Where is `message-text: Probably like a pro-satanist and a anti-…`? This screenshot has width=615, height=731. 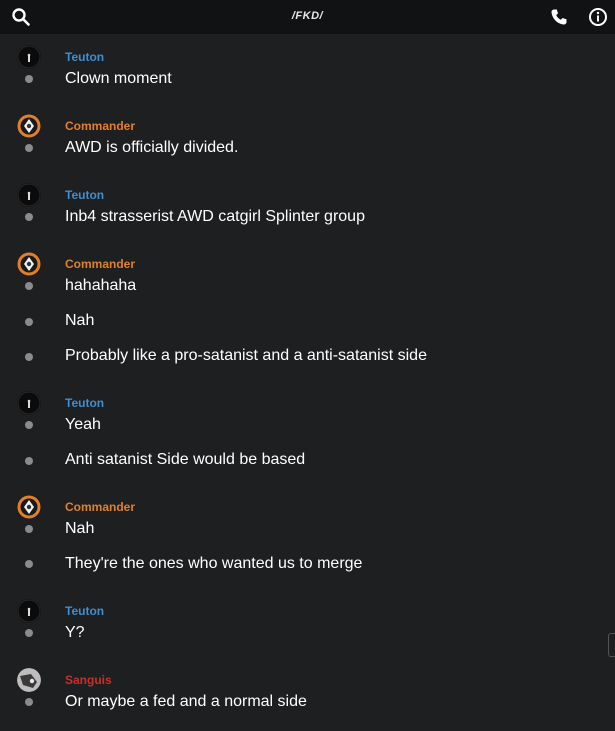
message-text: Probably like a pro-satanist and a anti-… is located at coordinates (246, 355).